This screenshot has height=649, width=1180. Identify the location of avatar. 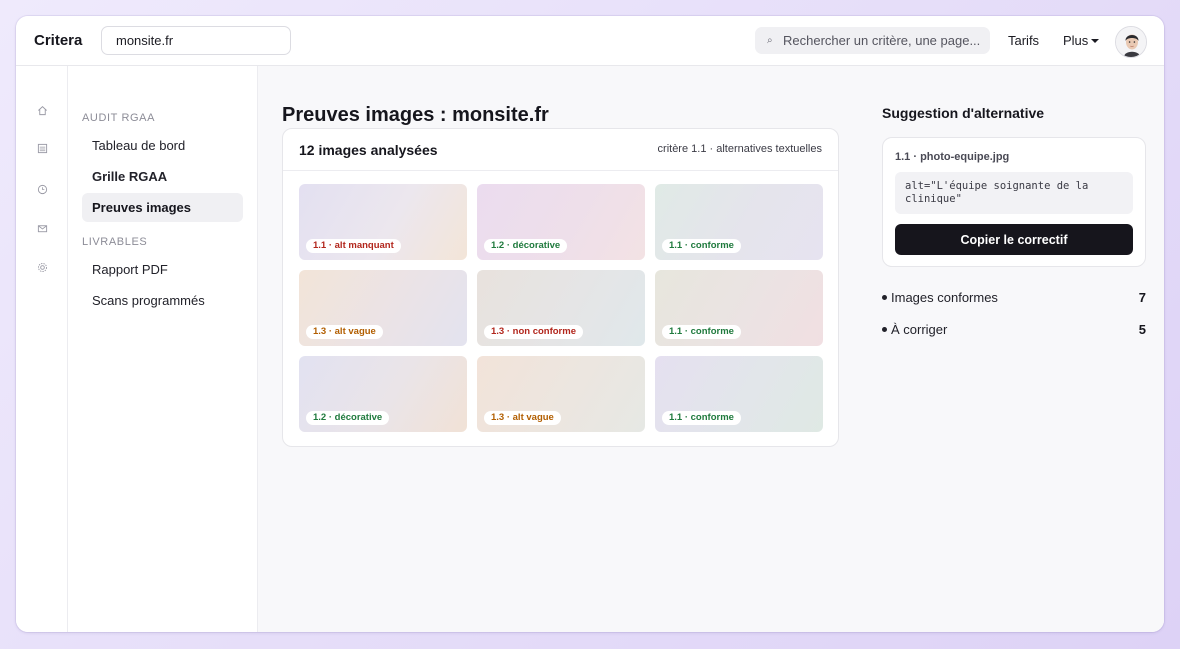
(1131, 42).